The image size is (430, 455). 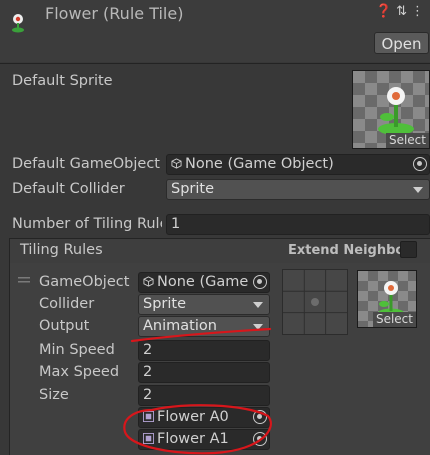 What do you see at coordinates (201, 335) in the screenshot?
I see `output-underline-annotation` at bounding box center [201, 335].